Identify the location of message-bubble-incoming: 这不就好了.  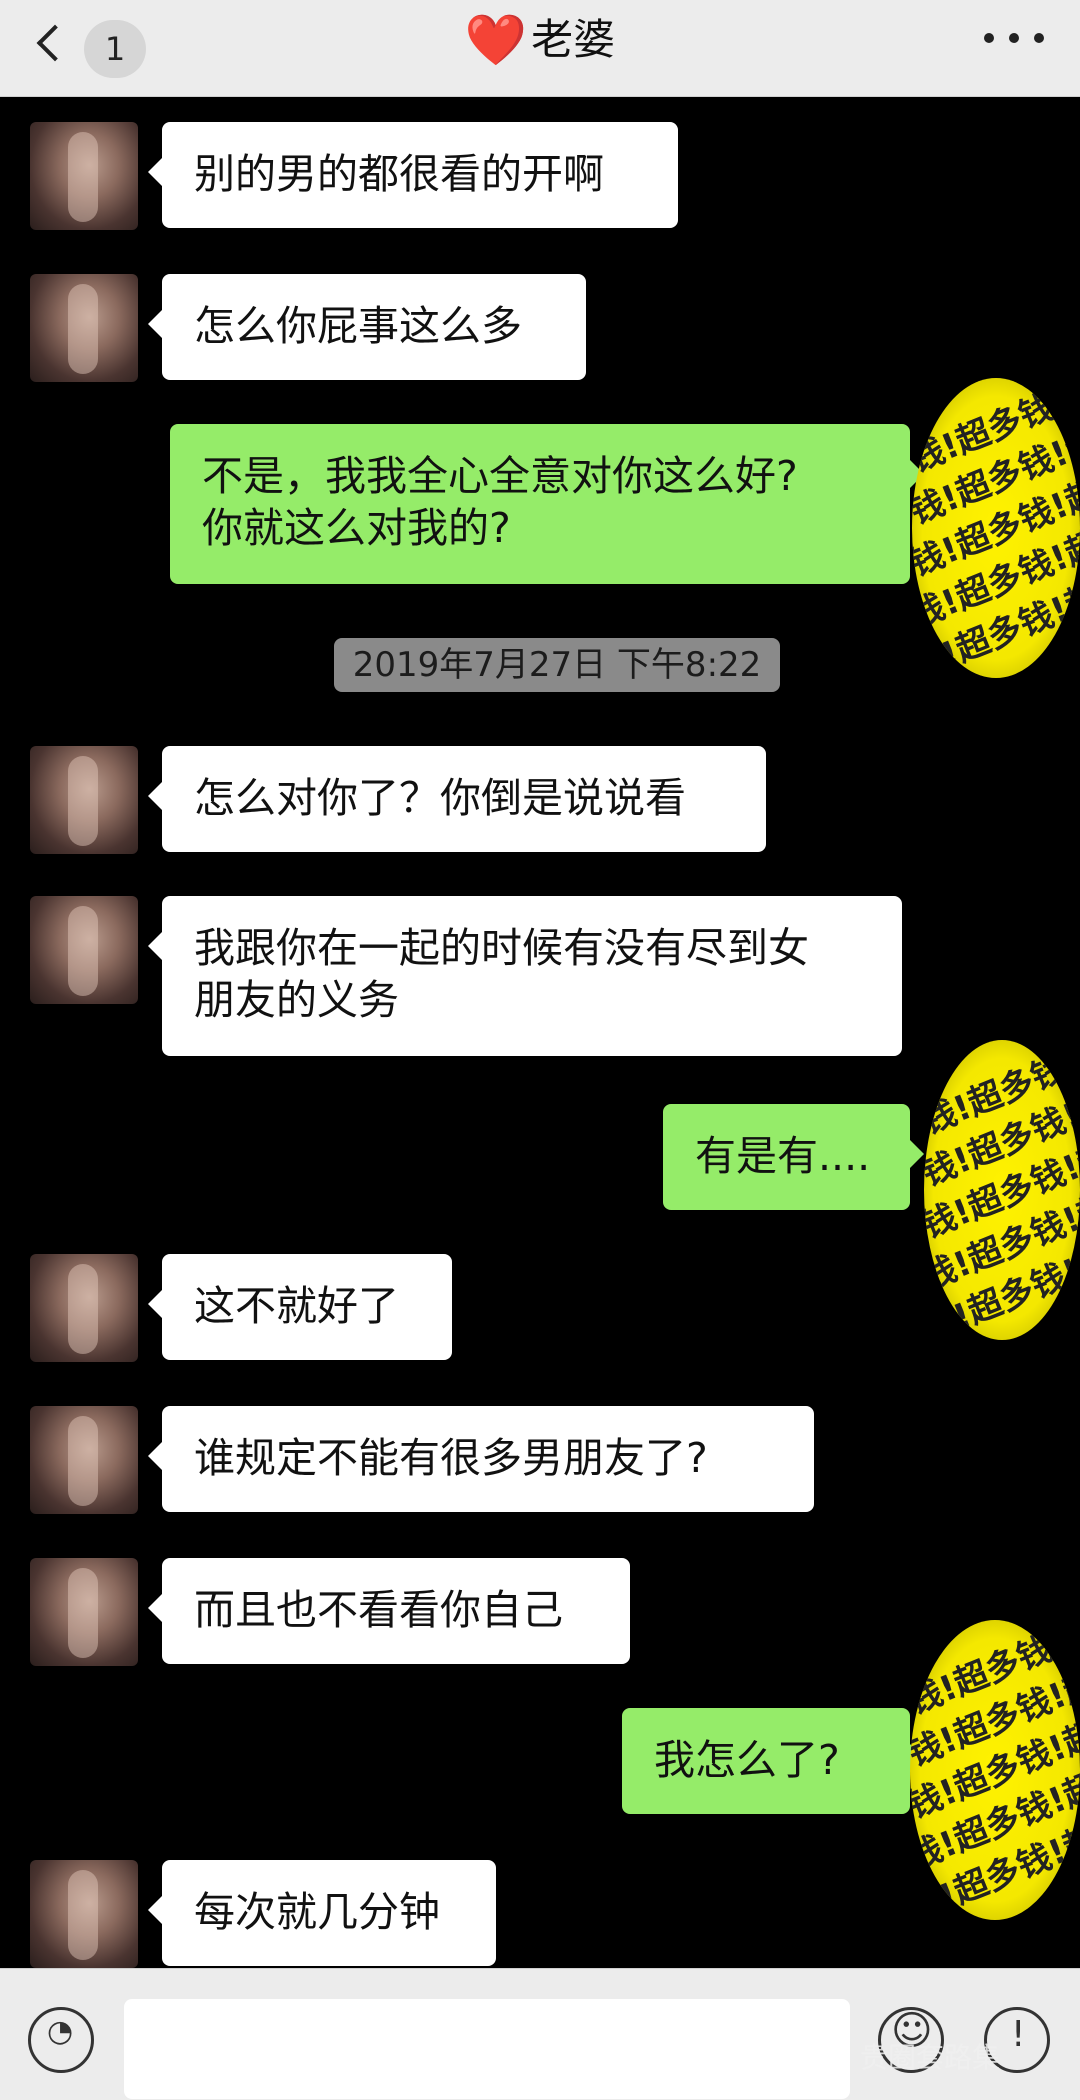
(300, 1307).